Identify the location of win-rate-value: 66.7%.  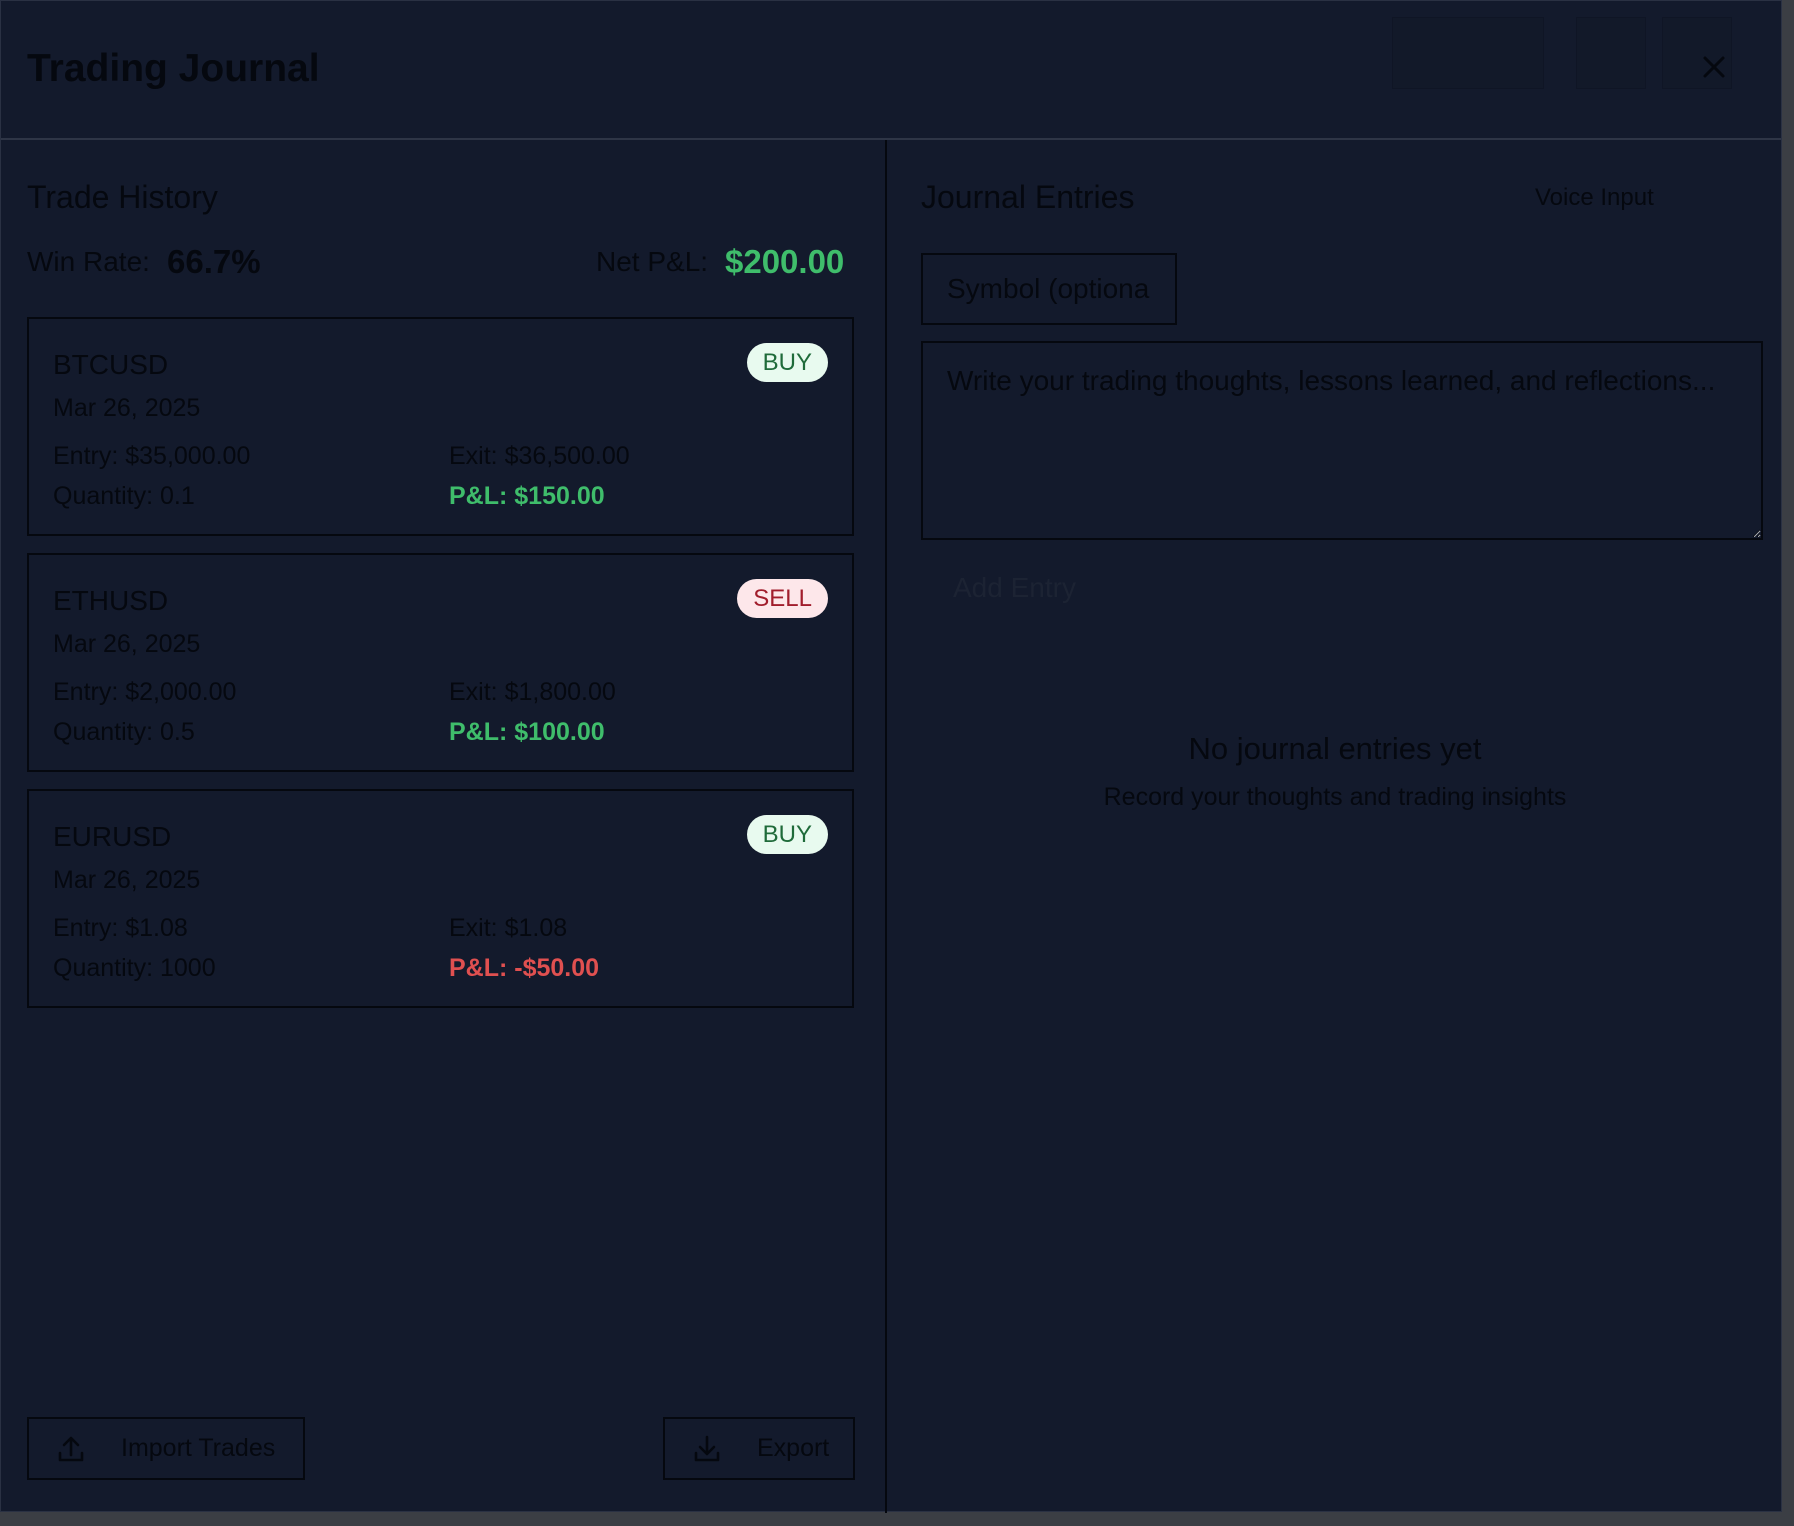
(214, 261).